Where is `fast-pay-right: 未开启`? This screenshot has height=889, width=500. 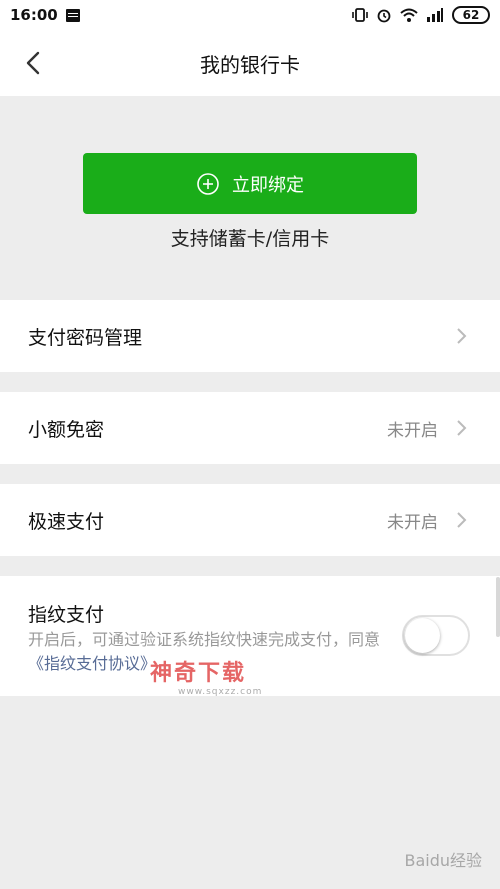 fast-pay-right: 未开启 is located at coordinates (429, 520).